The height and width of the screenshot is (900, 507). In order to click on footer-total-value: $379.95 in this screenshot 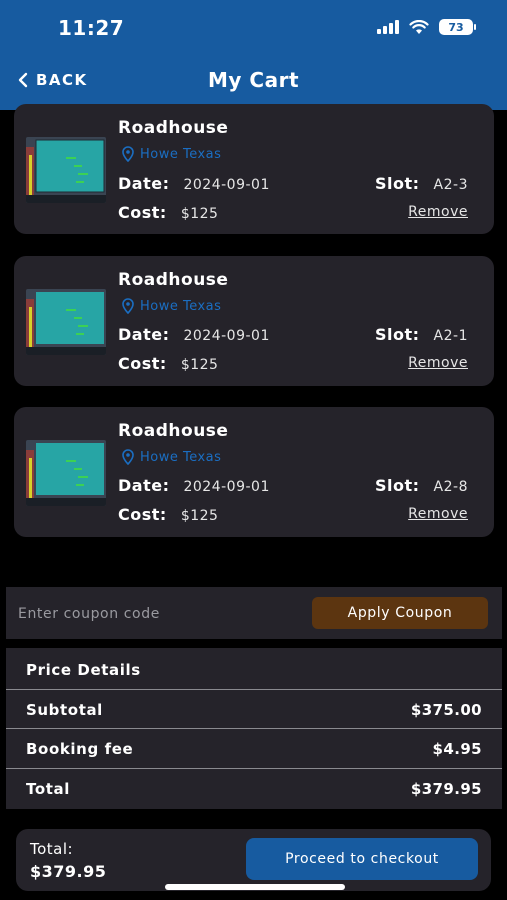, I will do `click(68, 871)`.